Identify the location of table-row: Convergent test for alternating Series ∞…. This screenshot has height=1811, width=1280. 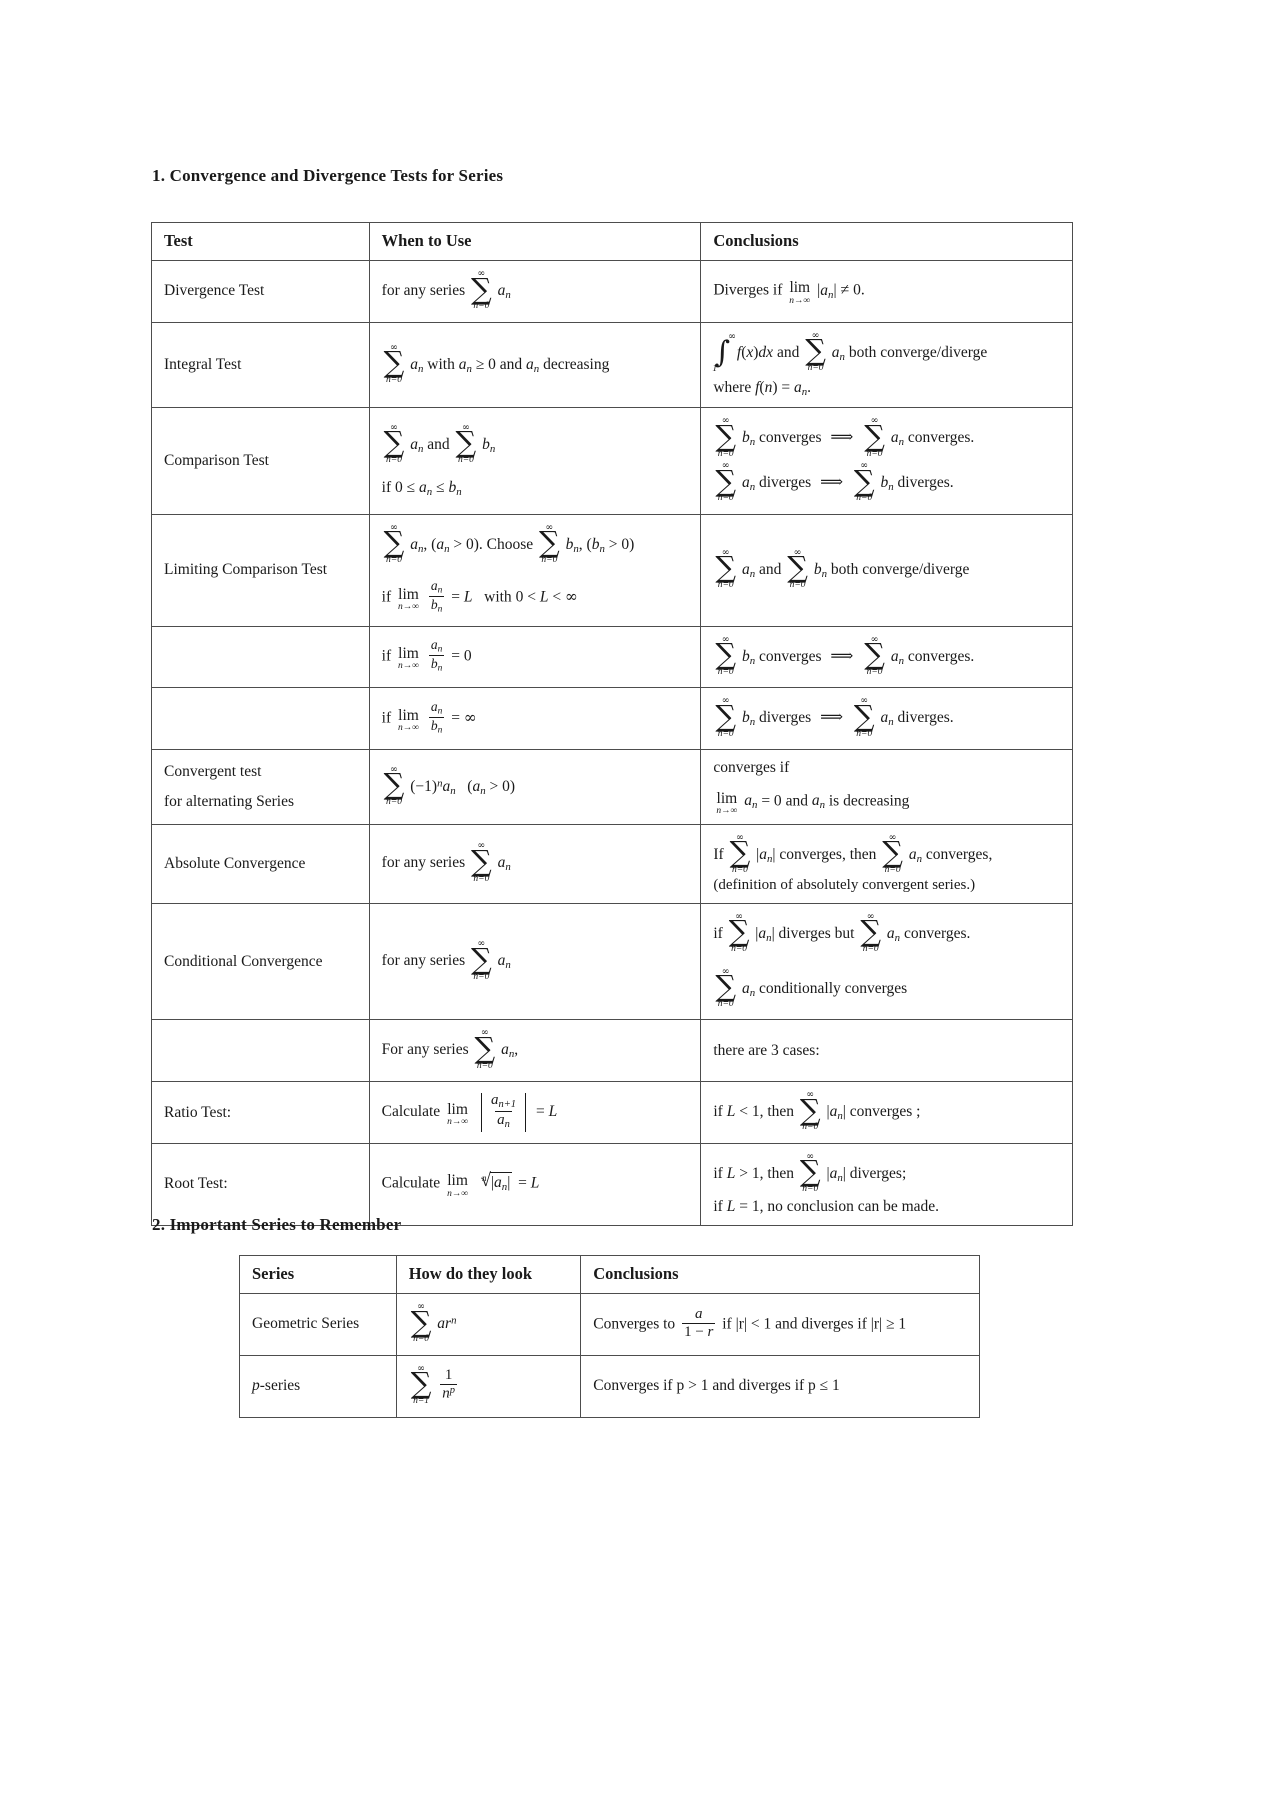
(612, 787).